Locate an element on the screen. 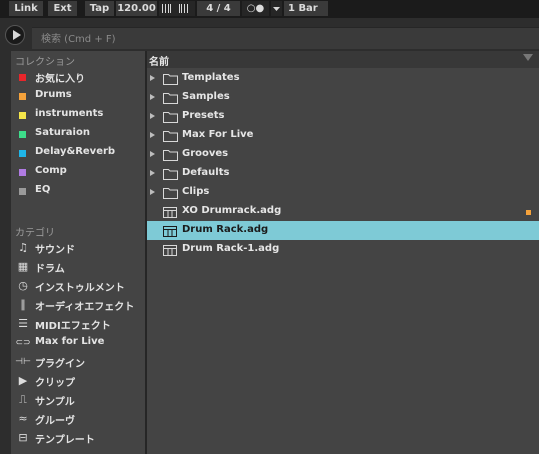  browser-row-grooves: Grooves is located at coordinates (343, 154).